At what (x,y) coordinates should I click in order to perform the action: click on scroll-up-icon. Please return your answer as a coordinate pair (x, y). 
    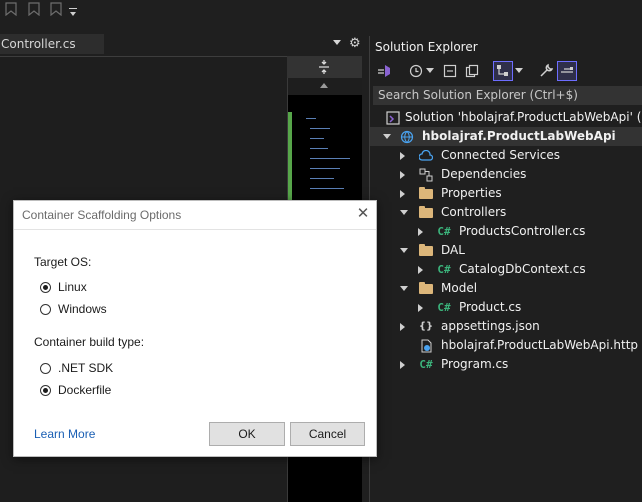
    Looking at the image, I should click on (324, 85).